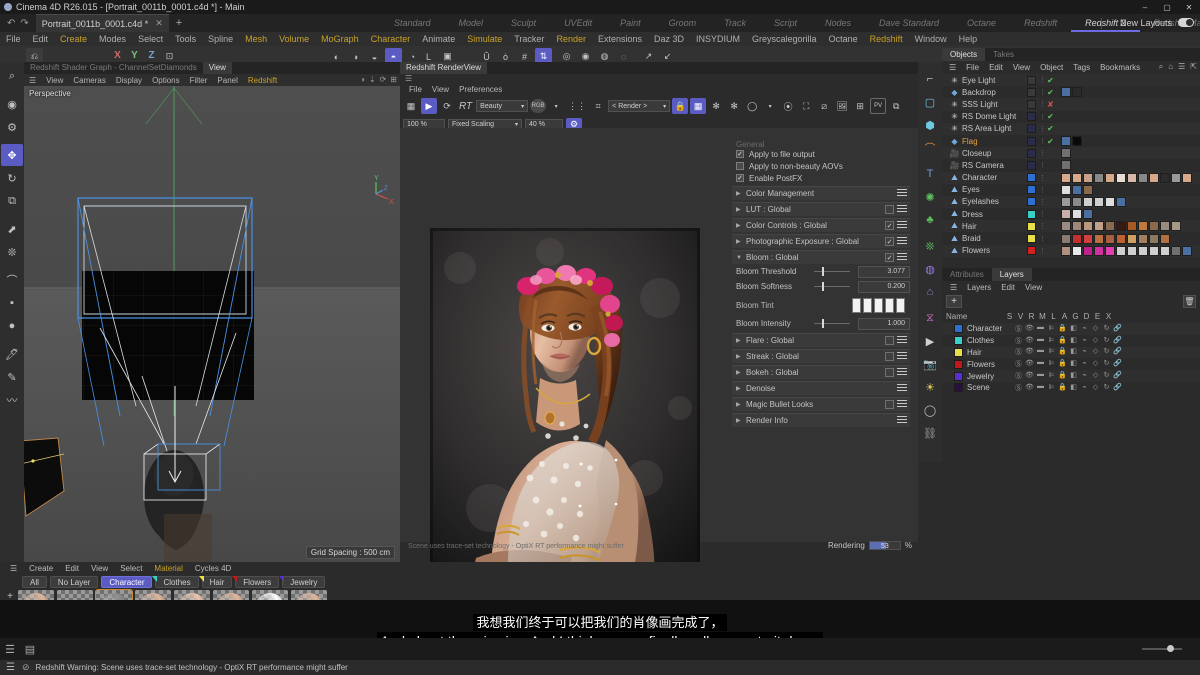  What do you see at coordinates (669, 39) in the screenshot?
I see `menu-daz-3d: Daz 3D` at bounding box center [669, 39].